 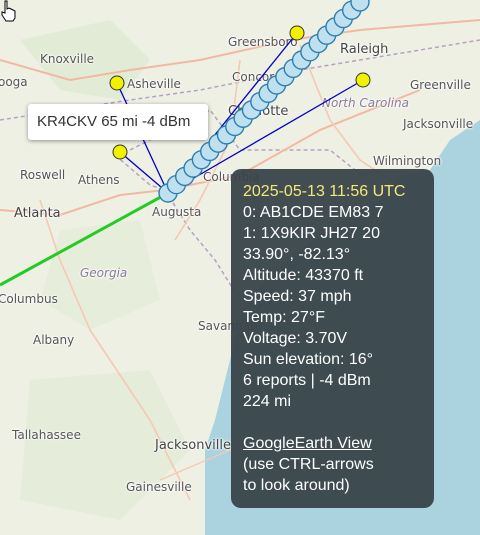 What do you see at coordinates (84, 239) in the screenshot?
I see `flight-path-line` at bounding box center [84, 239].